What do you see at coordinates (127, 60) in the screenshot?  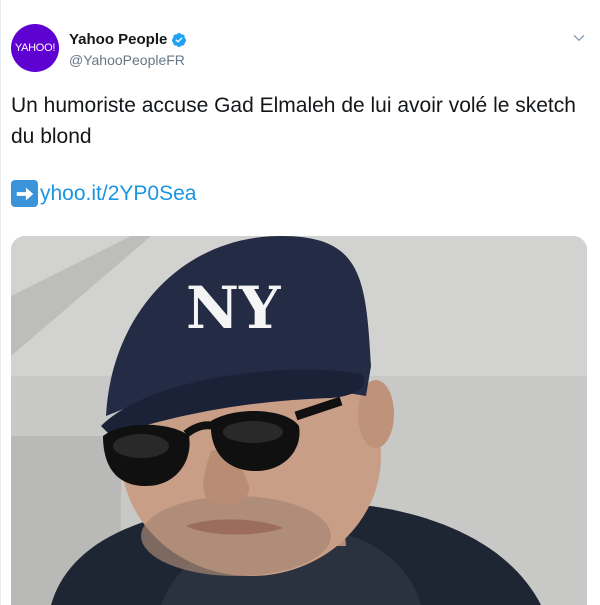 I see `author-handle: @YahooPeopleFR` at bounding box center [127, 60].